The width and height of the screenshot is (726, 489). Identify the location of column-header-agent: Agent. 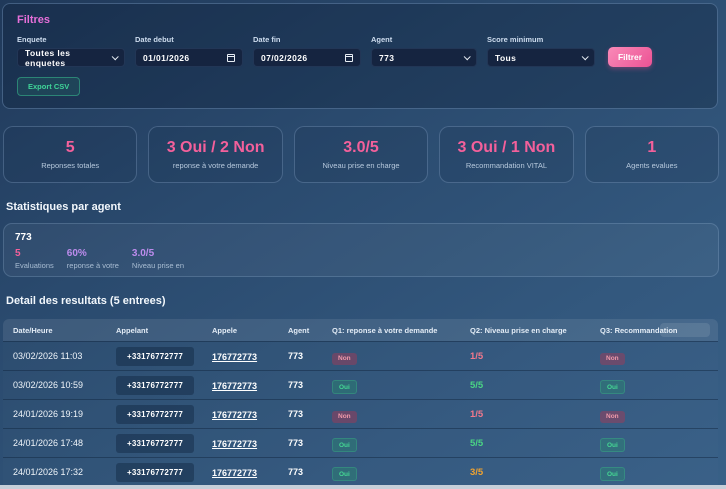
(299, 330).